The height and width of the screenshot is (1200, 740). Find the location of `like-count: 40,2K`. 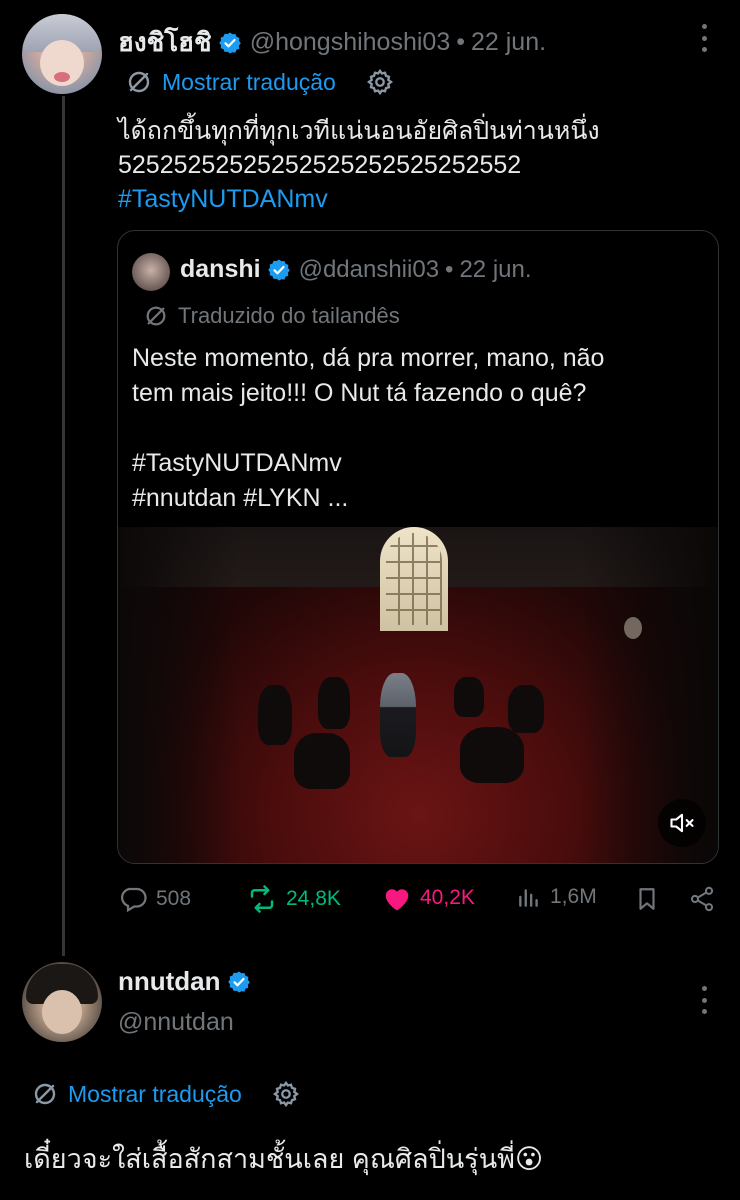

like-count: 40,2K is located at coordinates (447, 897).